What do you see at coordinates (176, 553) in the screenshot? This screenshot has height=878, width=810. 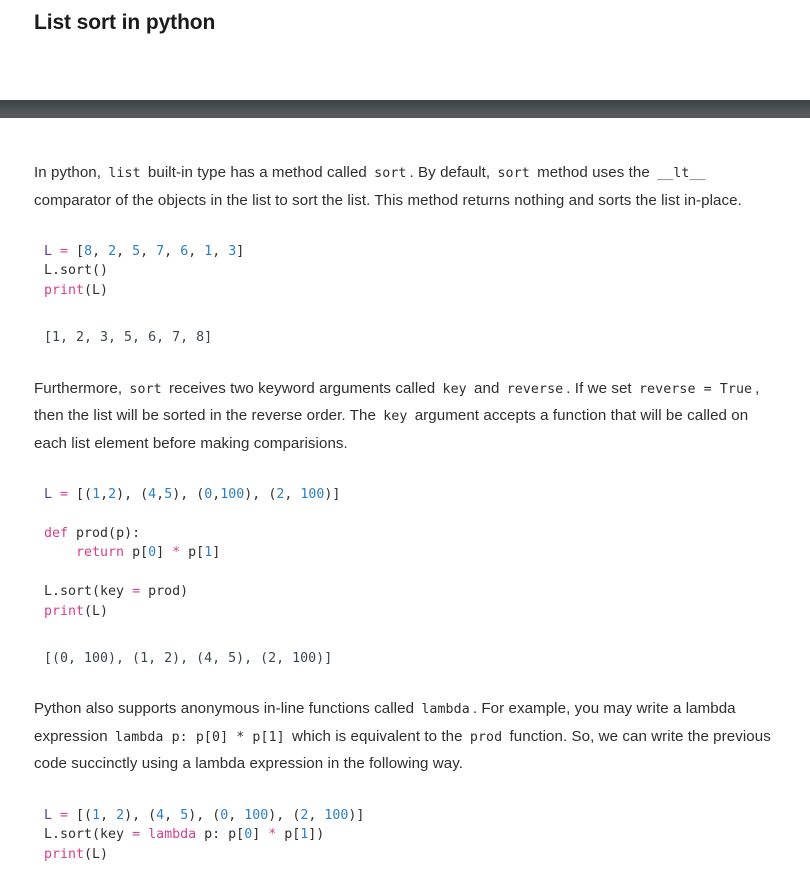 I see `code-token-op: *` at bounding box center [176, 553].